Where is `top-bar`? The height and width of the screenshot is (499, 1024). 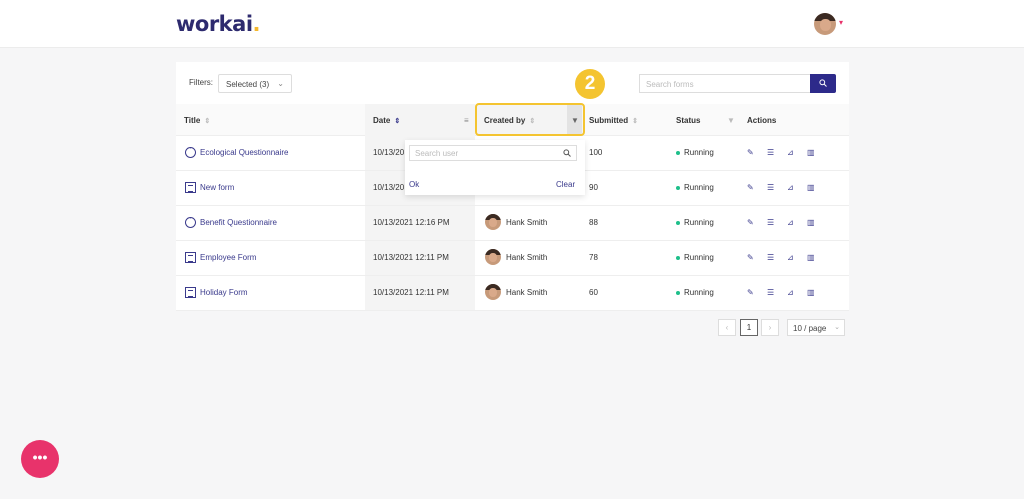 top-bar is located at coordinates (512, 24).